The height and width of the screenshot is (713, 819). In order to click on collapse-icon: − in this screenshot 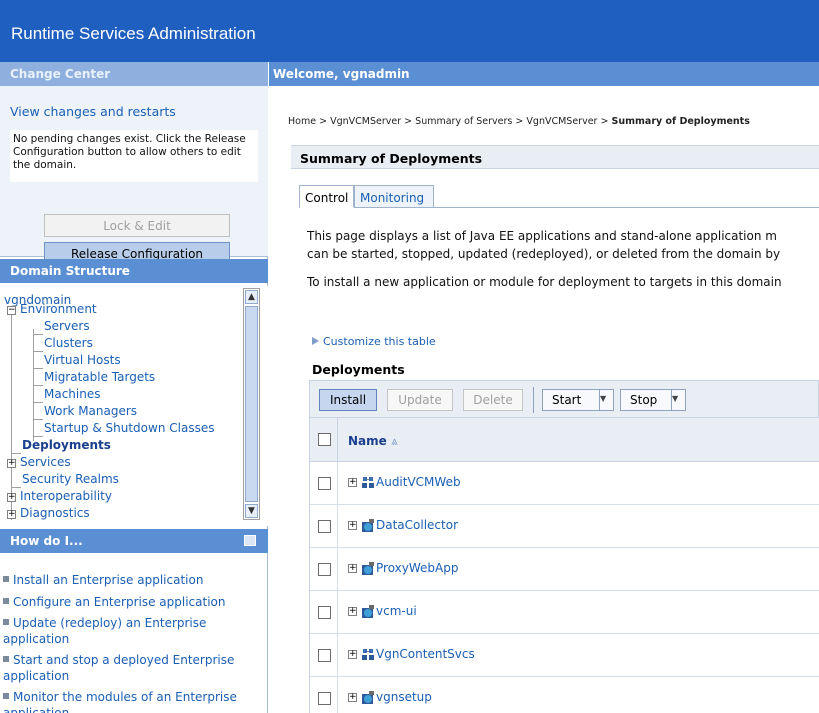, I will do `click(11, 310)`.